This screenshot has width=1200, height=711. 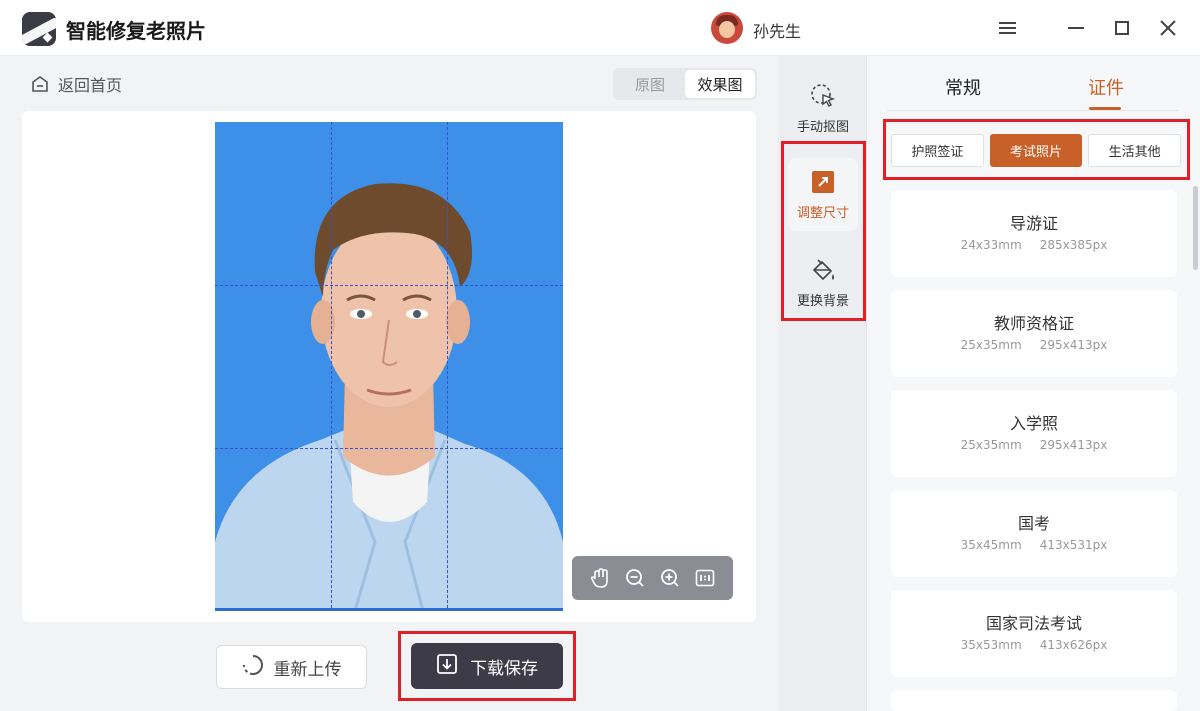 I want to click on lasso-cursor-icon, so click(x=823, y=96).